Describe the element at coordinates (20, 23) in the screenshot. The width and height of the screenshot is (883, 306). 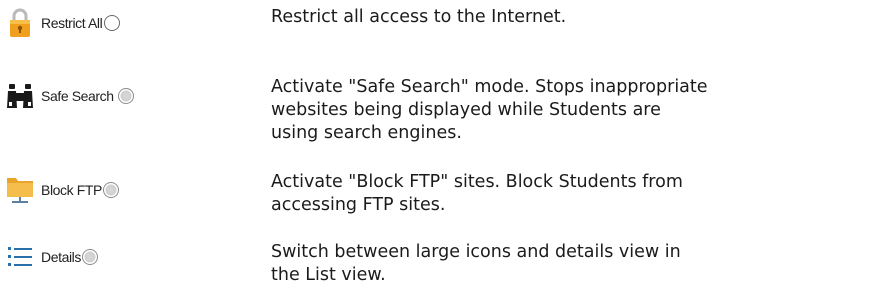
I see `padlock-icon` at that location.